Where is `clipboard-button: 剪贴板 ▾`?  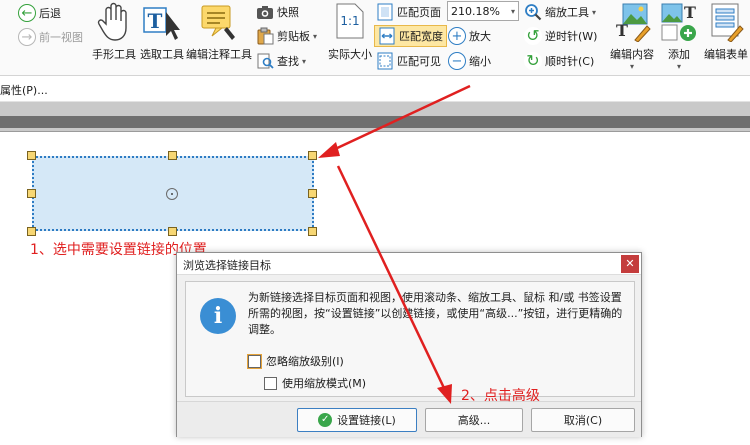 clipboard-button: 剪贴板 ▾ is located at coordinates (286, 36).